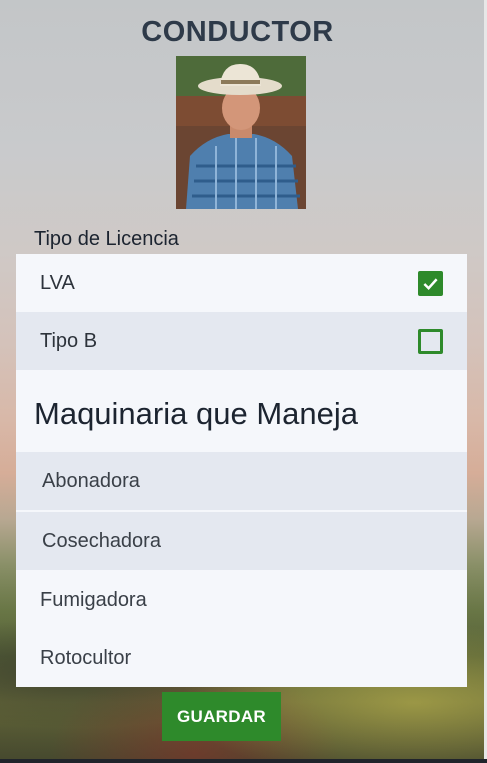 This screenshot has height=763, width=487. I want to click on driver-photo, so click(241, 132).